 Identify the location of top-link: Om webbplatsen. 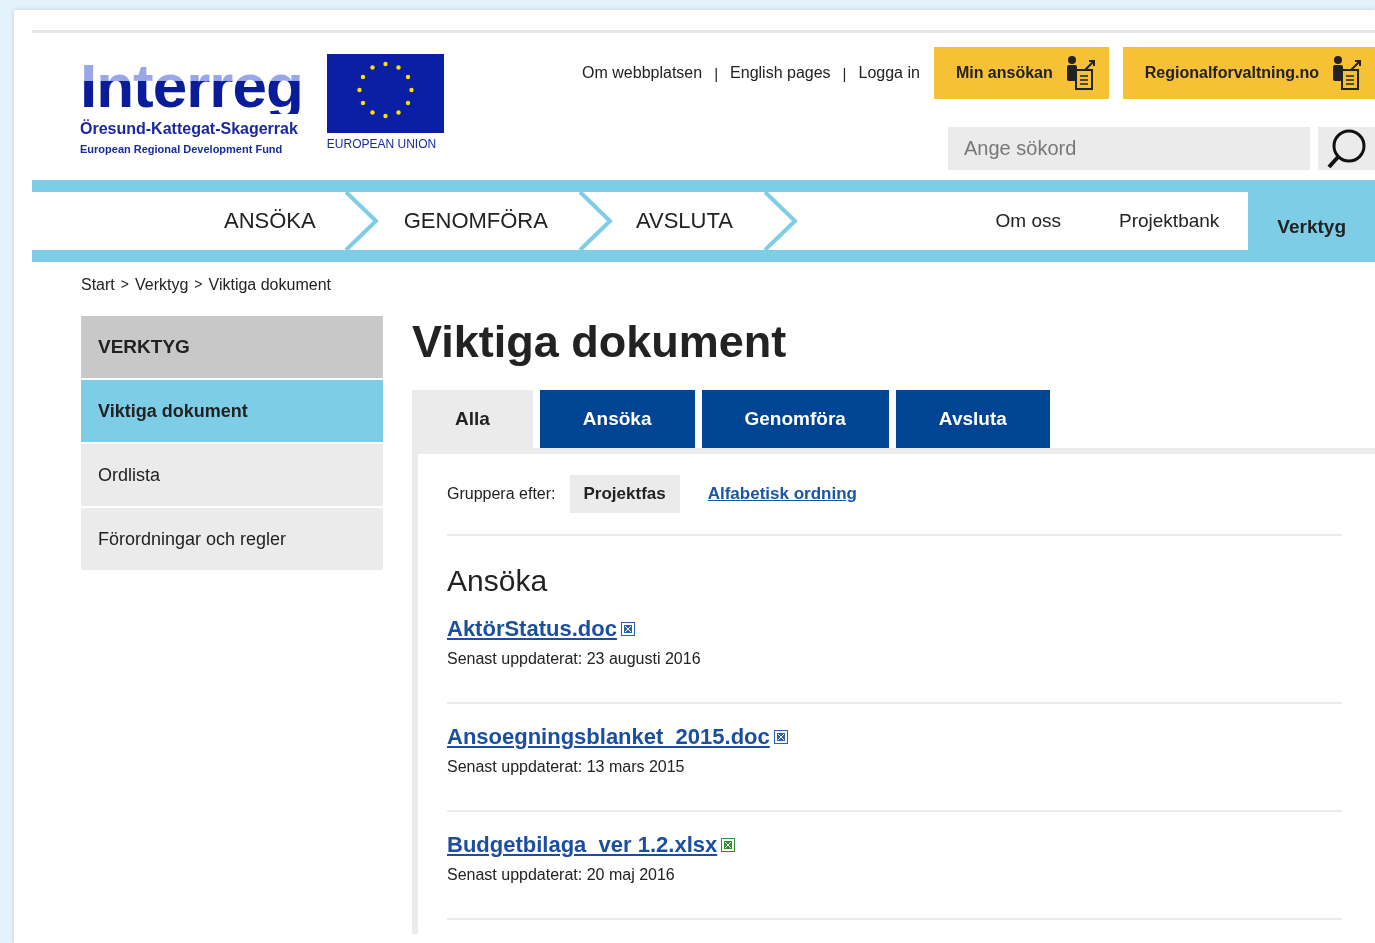
(642, 73).